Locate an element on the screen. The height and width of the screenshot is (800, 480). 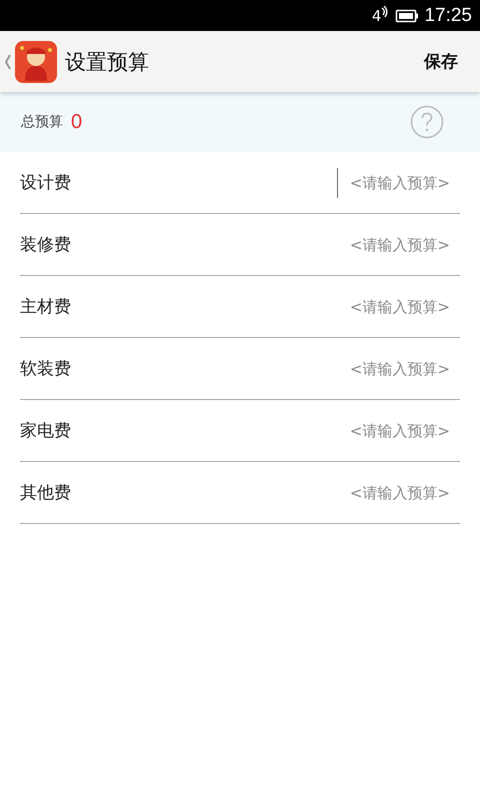
save-button: 保存 is located at coordinates (441, 61).